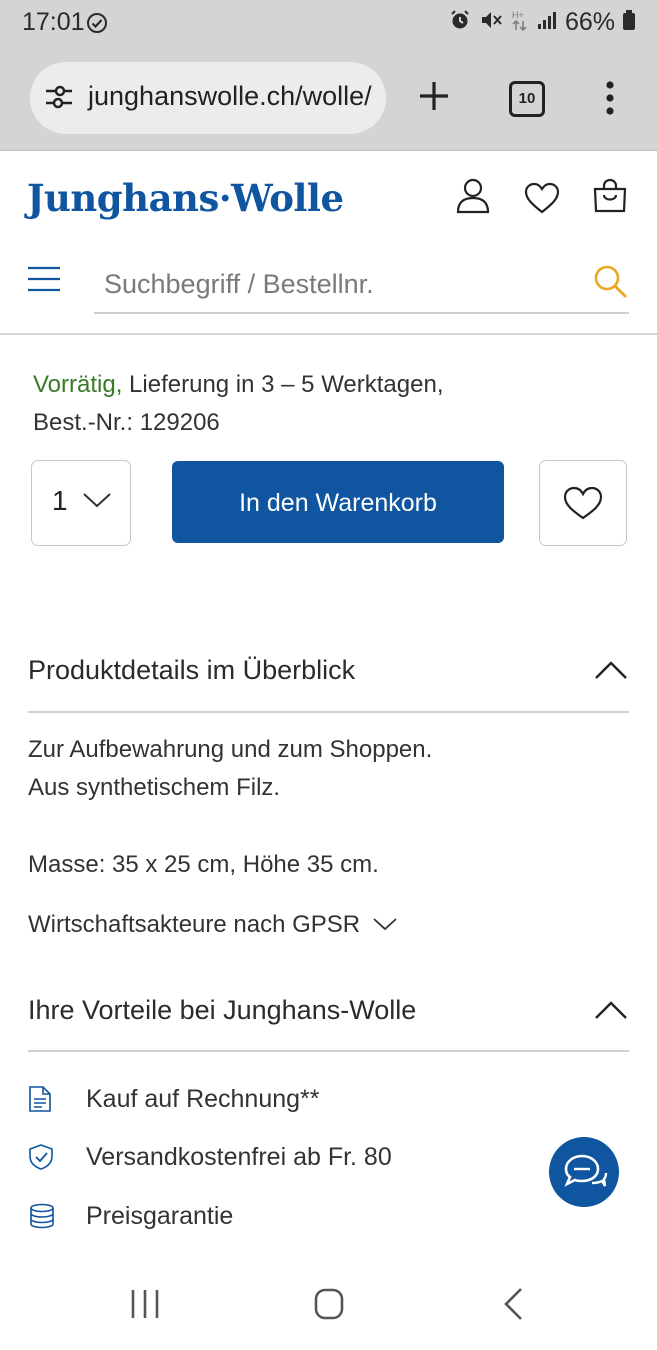 The image size is (657, 1350). I want to click on chat-button, so click(584, 1172).